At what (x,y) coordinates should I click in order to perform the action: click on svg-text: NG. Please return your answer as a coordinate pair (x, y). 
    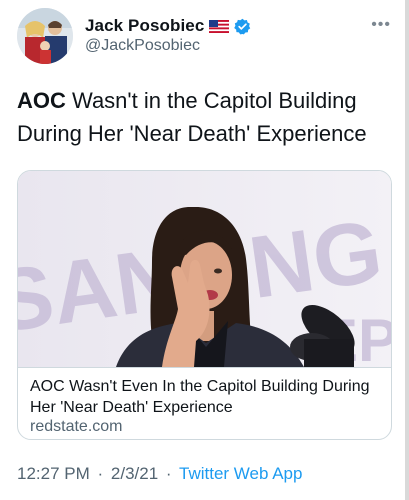
    Looking at the image, I should click on (315, 259).